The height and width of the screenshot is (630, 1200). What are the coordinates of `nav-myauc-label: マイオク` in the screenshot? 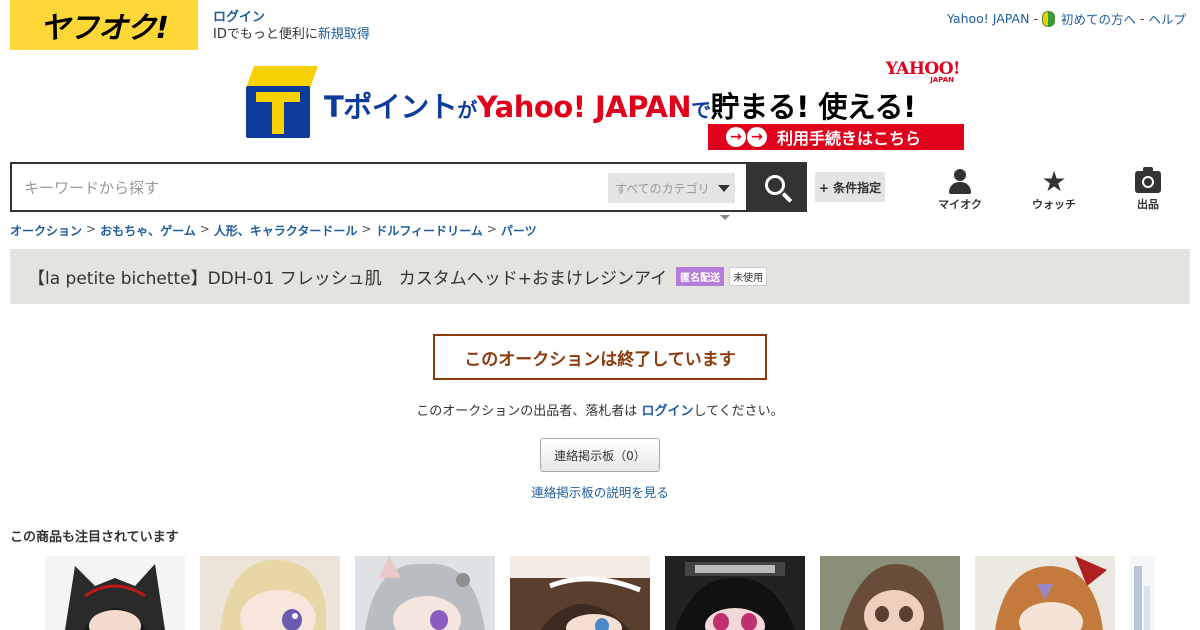 It's located at (960, 204).